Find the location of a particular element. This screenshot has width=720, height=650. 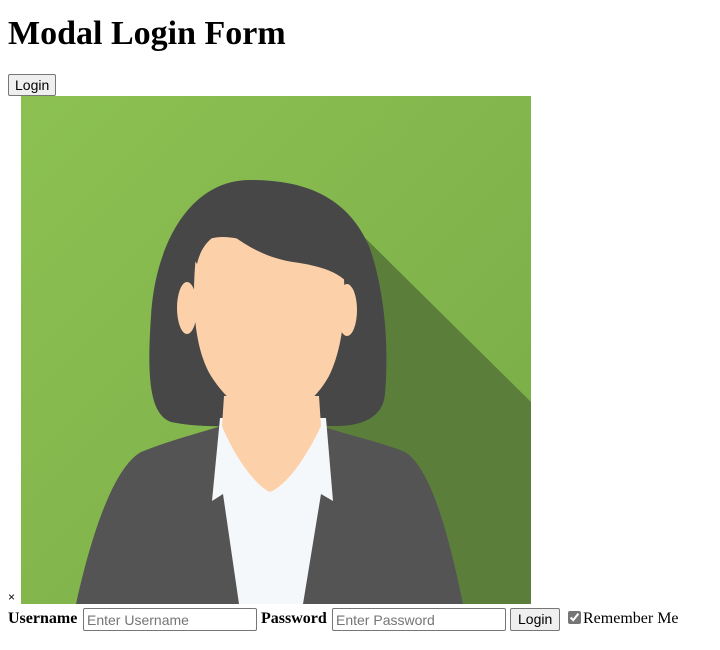

submit-login-button: Login is located at coordinates (535, 619).